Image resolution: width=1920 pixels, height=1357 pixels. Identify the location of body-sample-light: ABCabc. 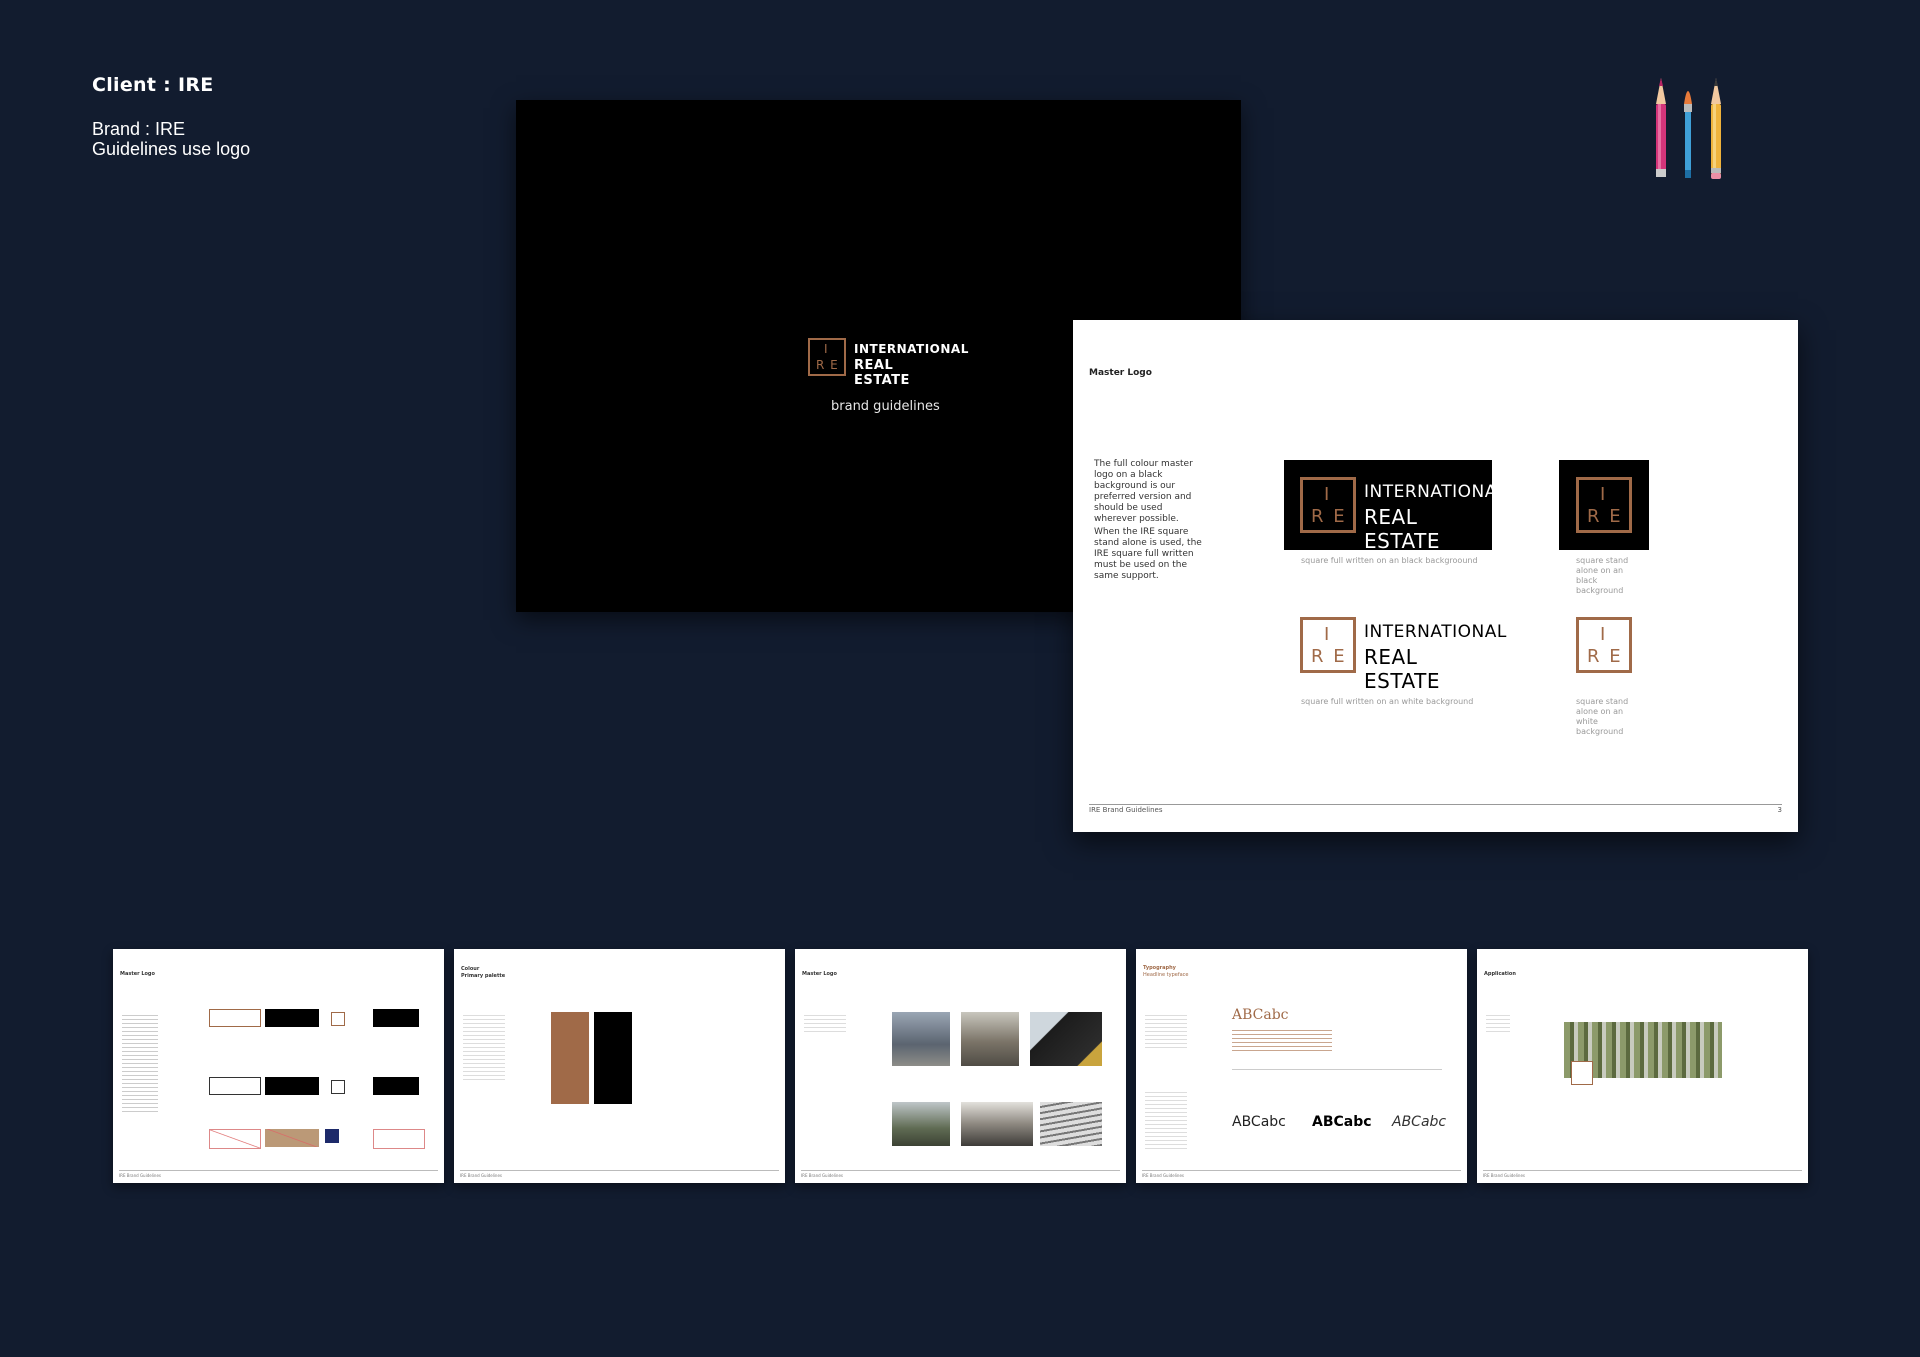
(1259, 1122).